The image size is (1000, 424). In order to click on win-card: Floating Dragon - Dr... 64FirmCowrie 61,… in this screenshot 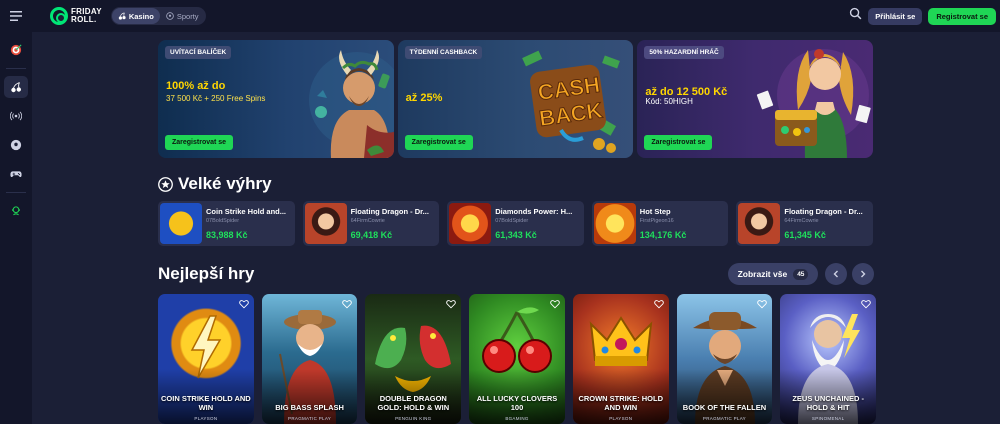, I will do `click(804, 223)`.